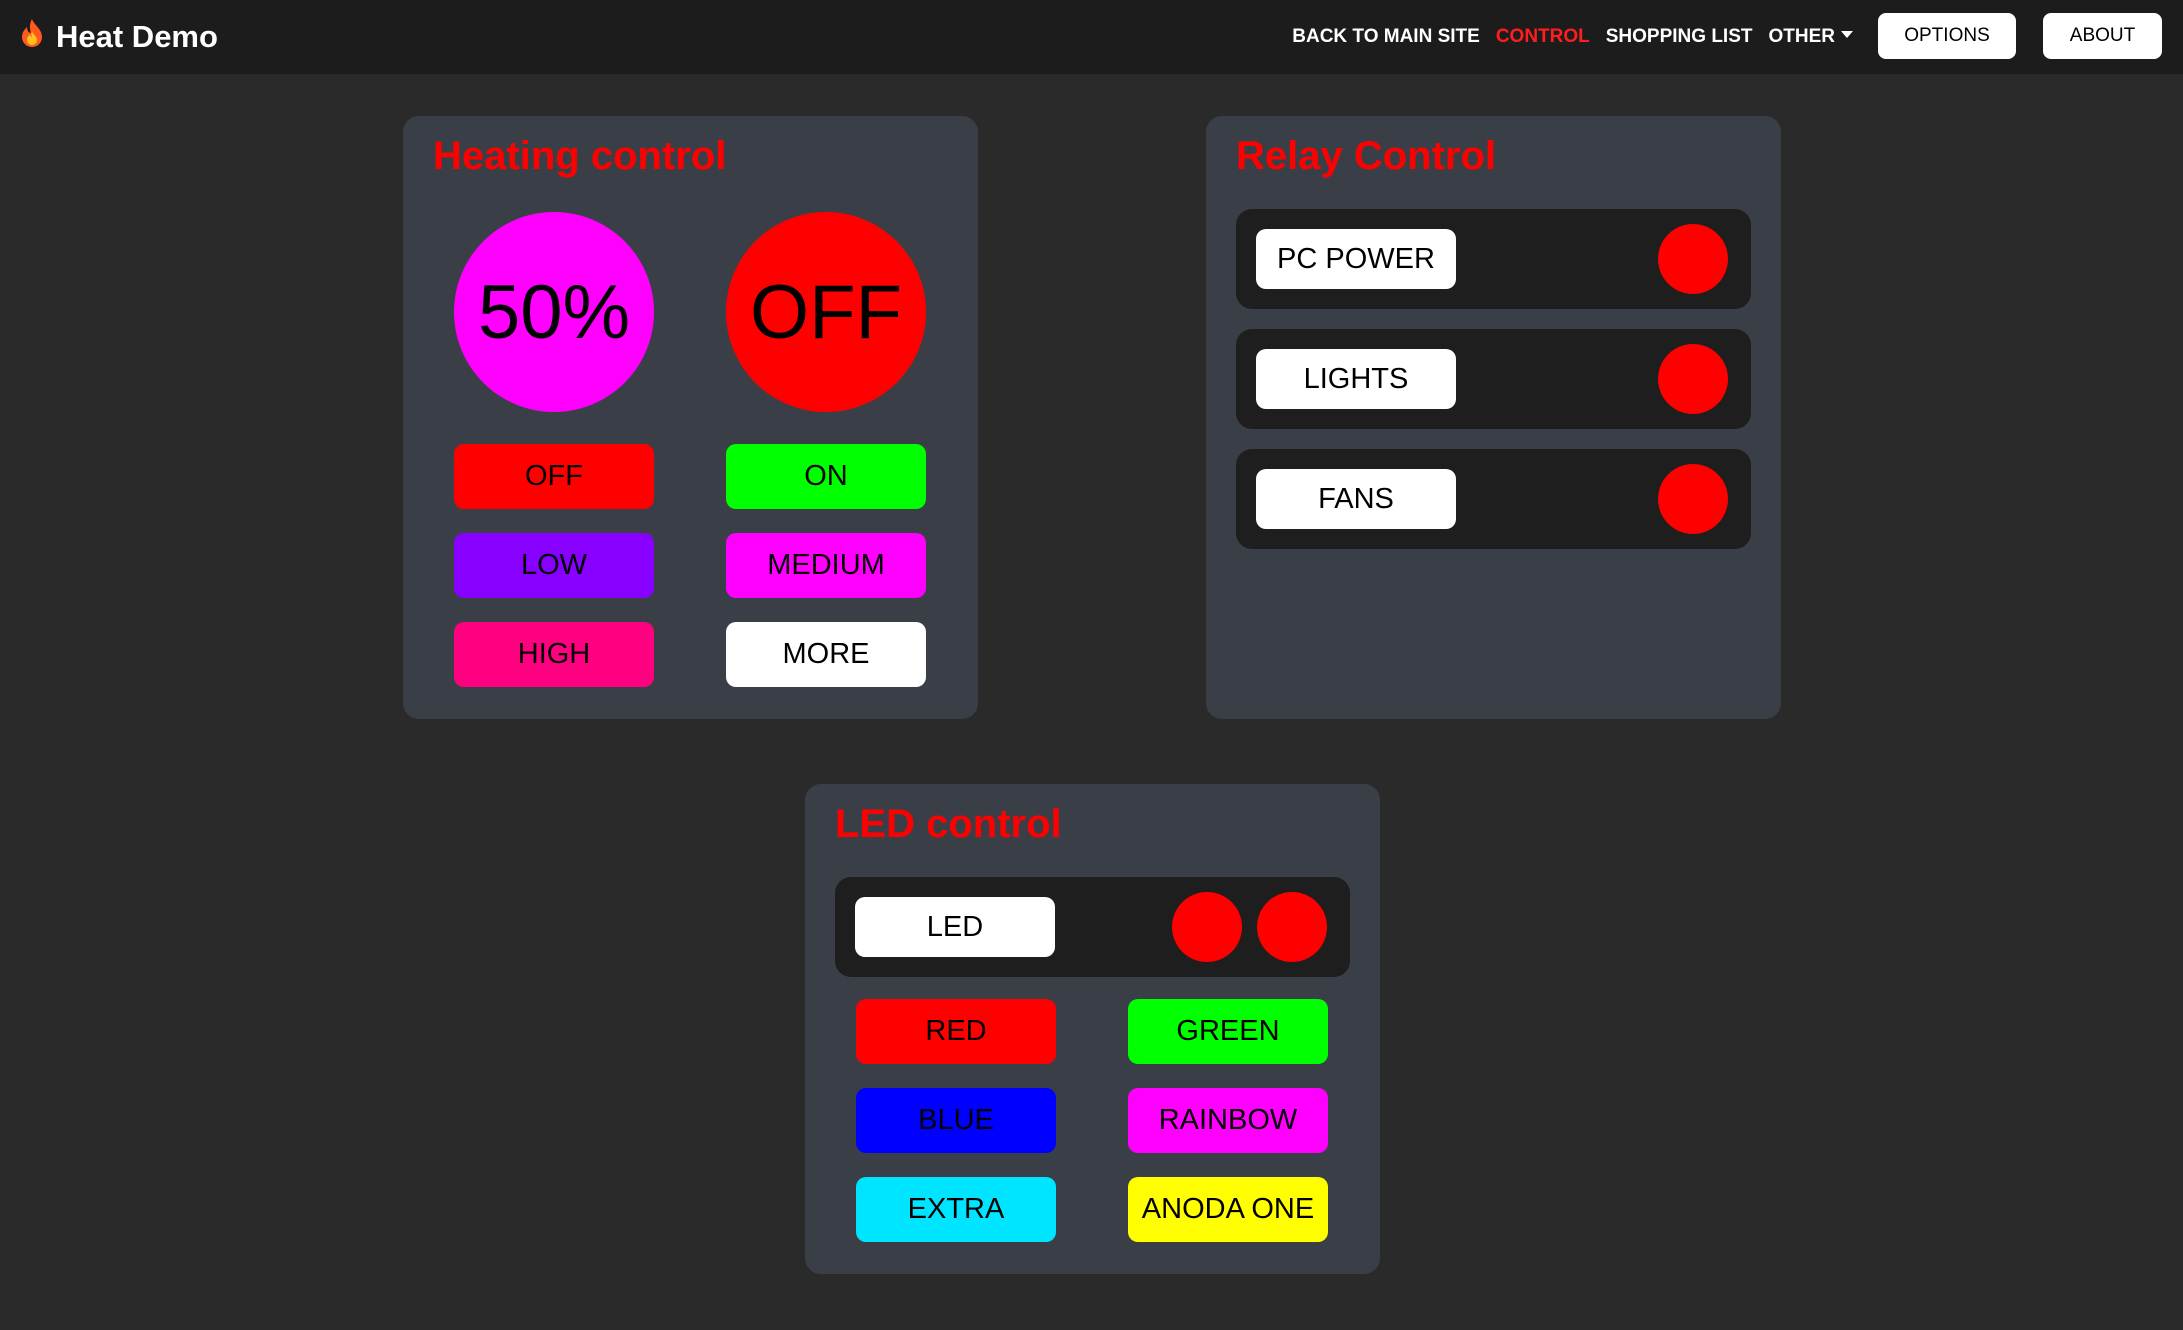 This screenshot has height=1330, width=2183. What do you see at coordinates (1366, 156) in the screenshot?
I see `relay-title: Relay Control` at bounding box center [1366, 156].